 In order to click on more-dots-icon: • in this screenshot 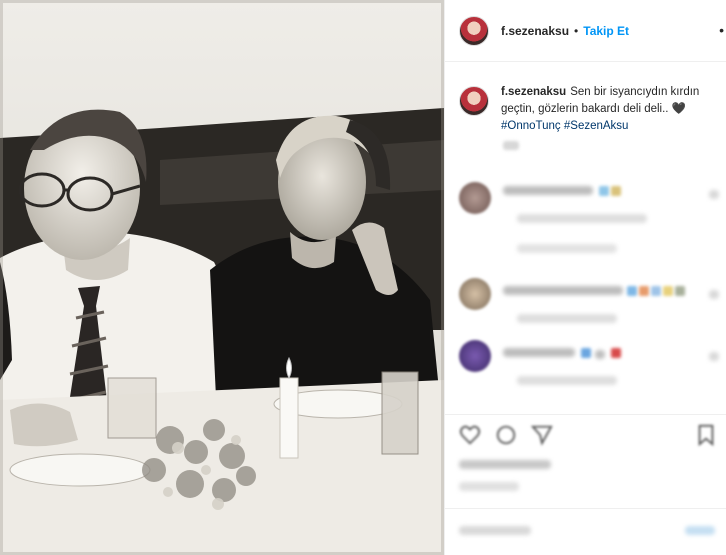, I will do `click(721, 30)`.